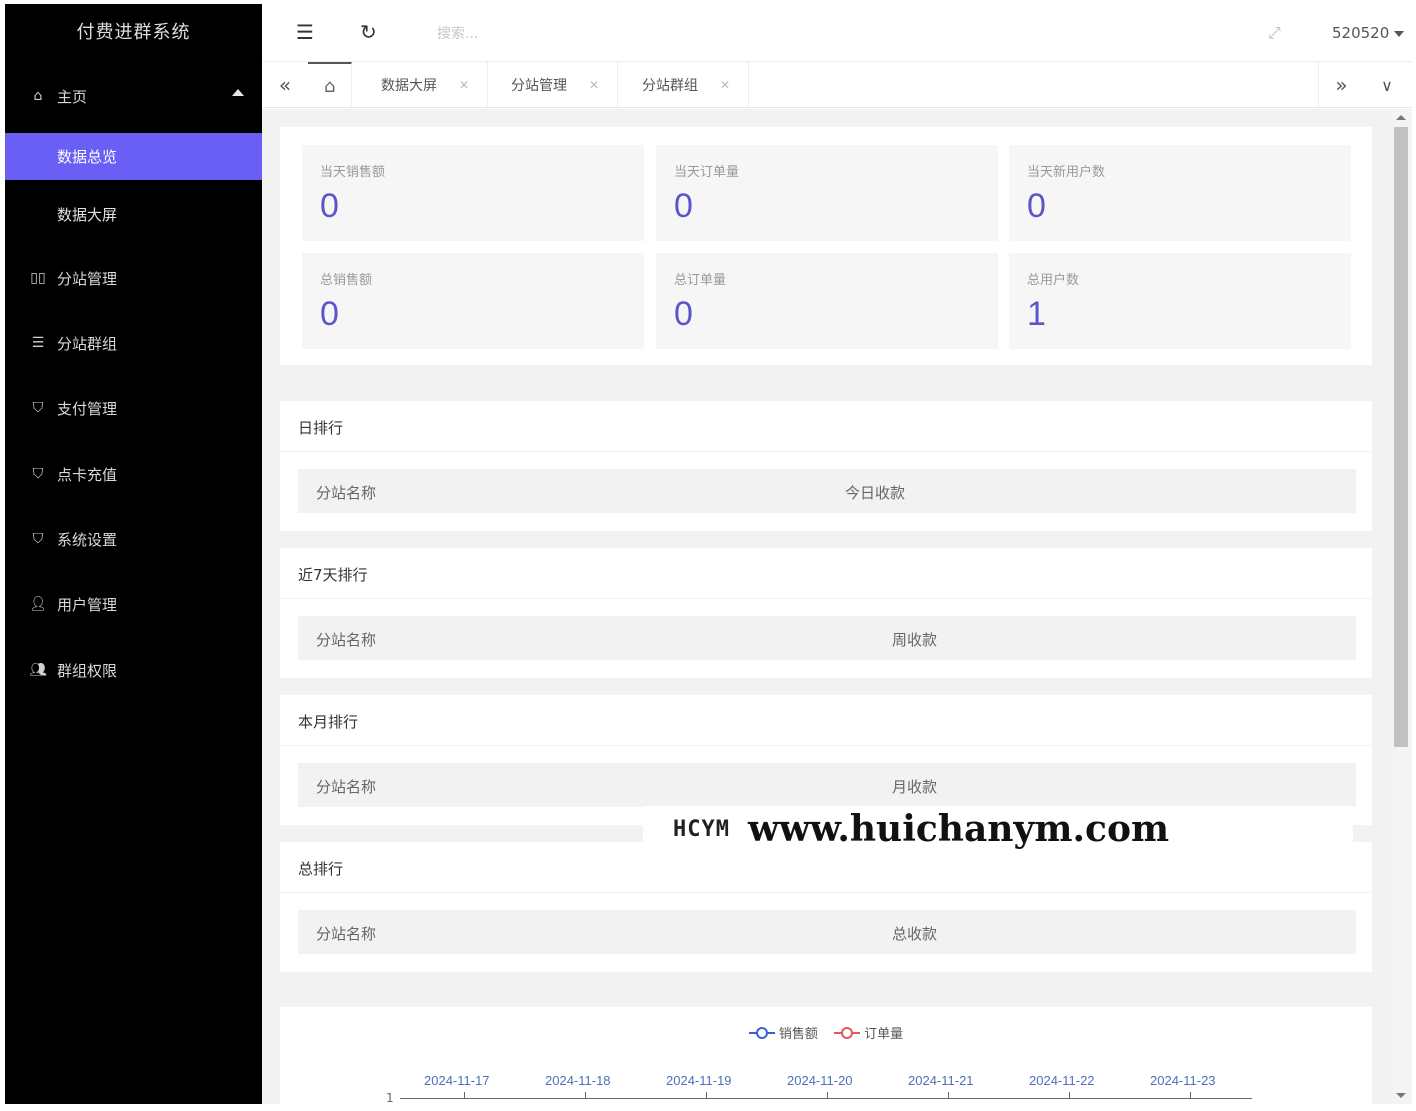  What do you see at coordinates (1183, 1080) in the screenshot?
I see `x-tick-label: 2024-11-23` at bounding box center [1183, 1080].